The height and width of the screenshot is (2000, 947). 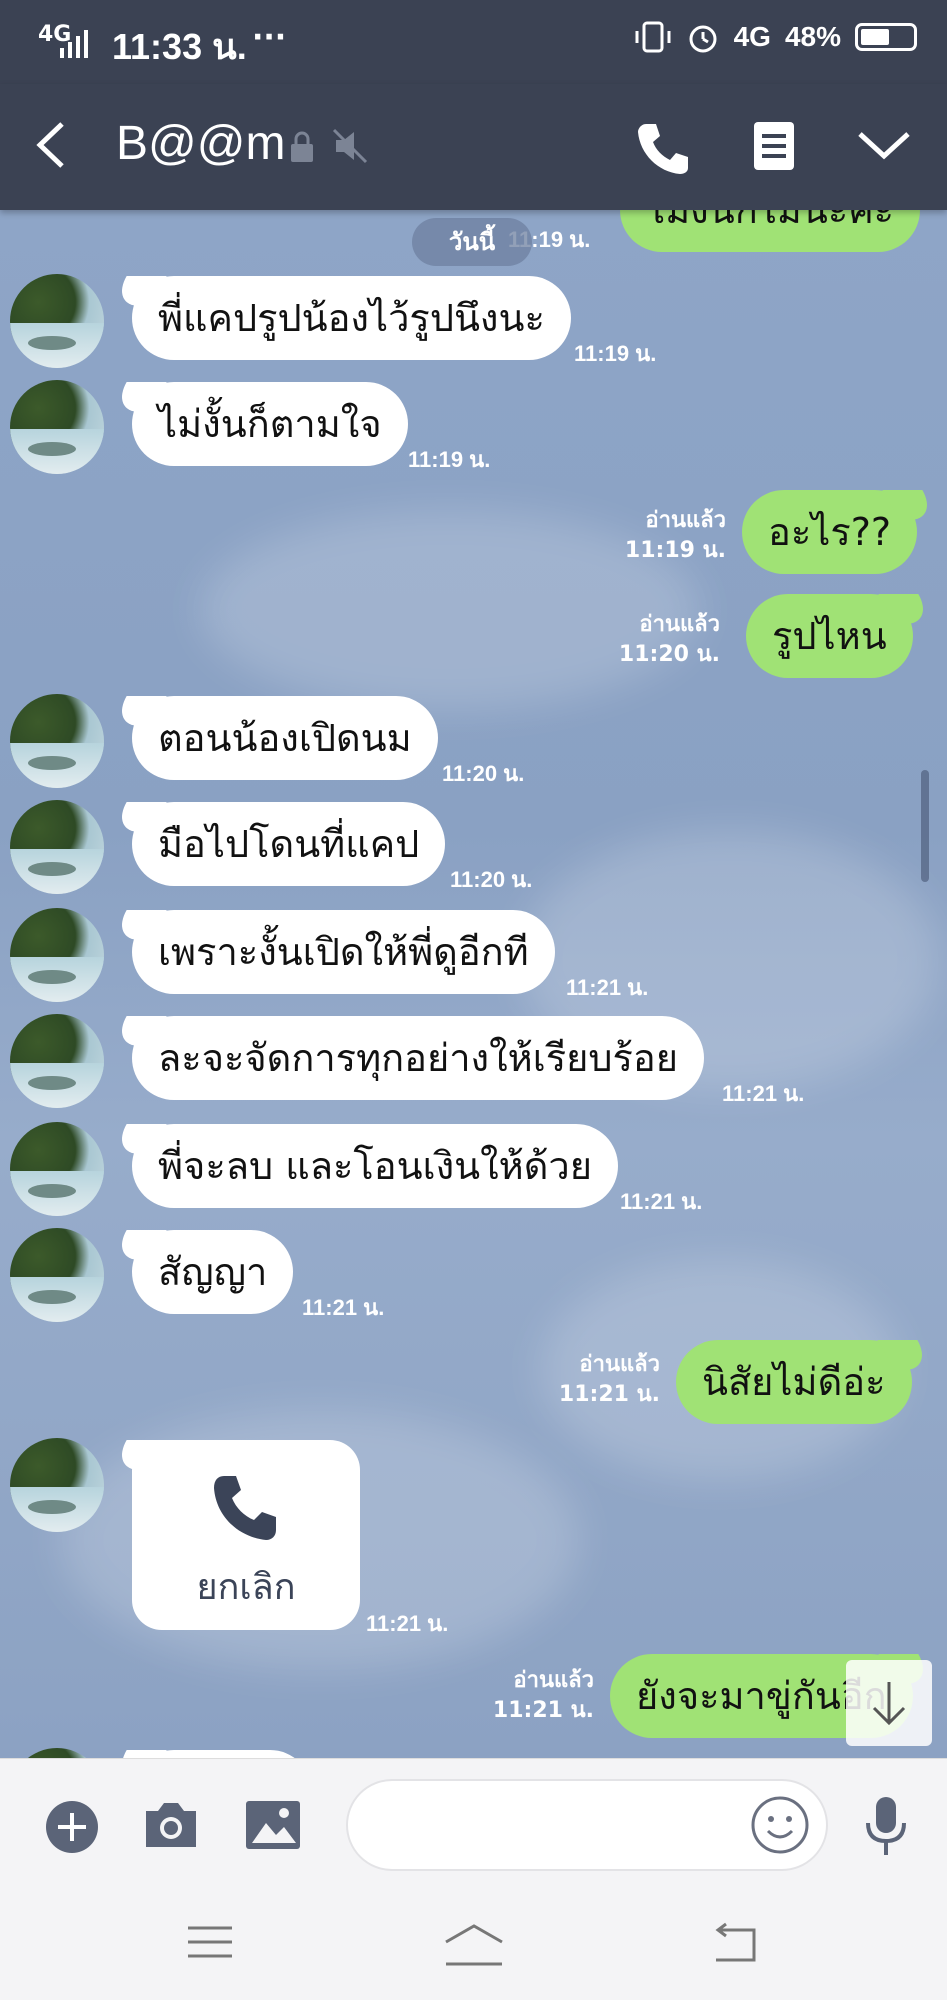 I want to click on message-bubble-incoming: เพราะงั้นเปิดให้พี่ดูอีกที, so click(x=343, y=952).